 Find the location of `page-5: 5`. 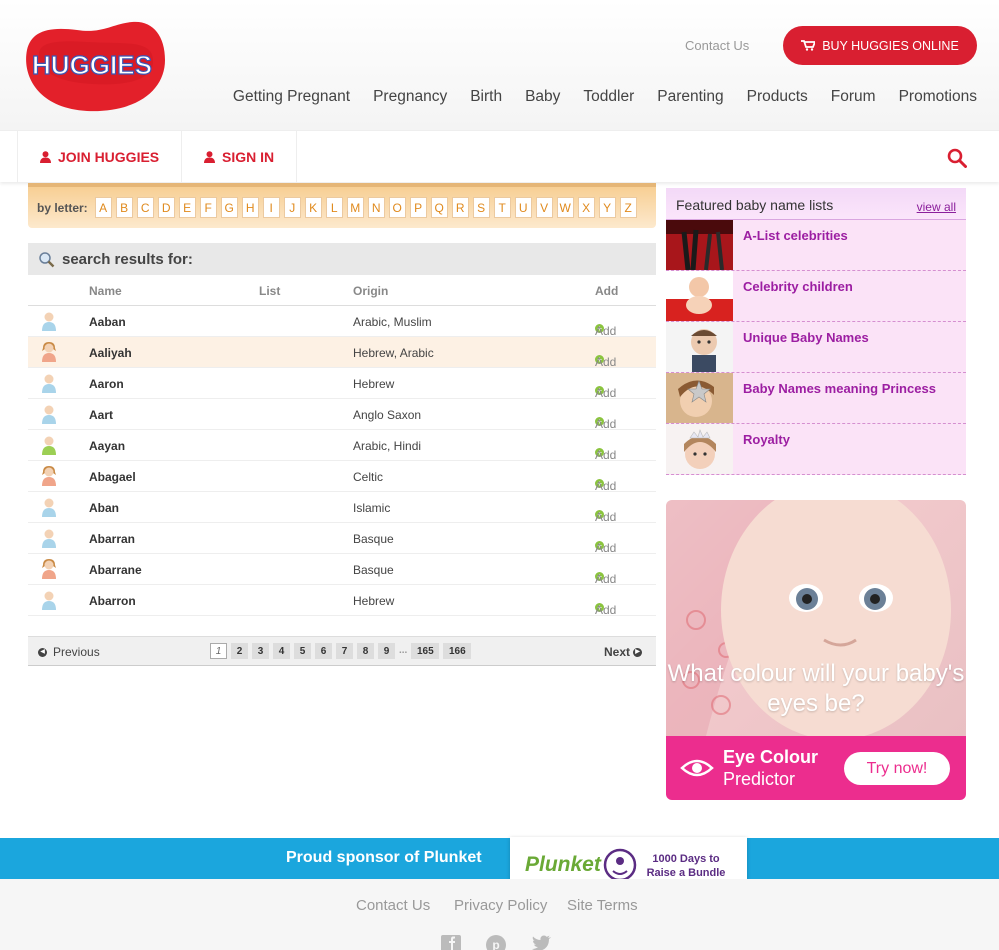

page-5: 5 is located at coordinates (302, 651).